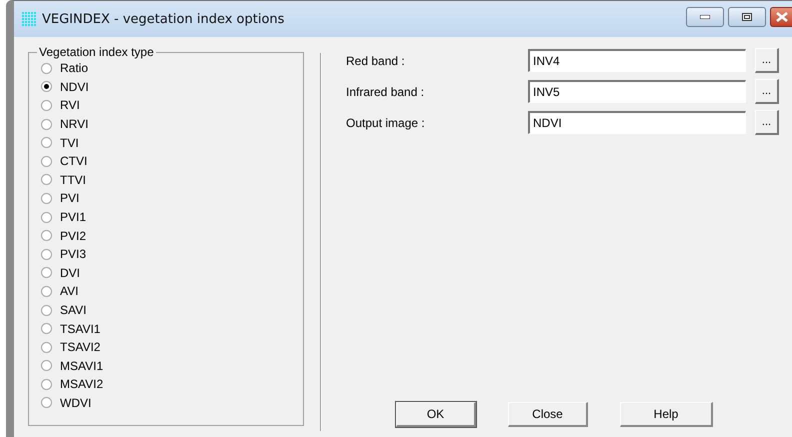  I want to click on maximize-button, so click(747, 17).